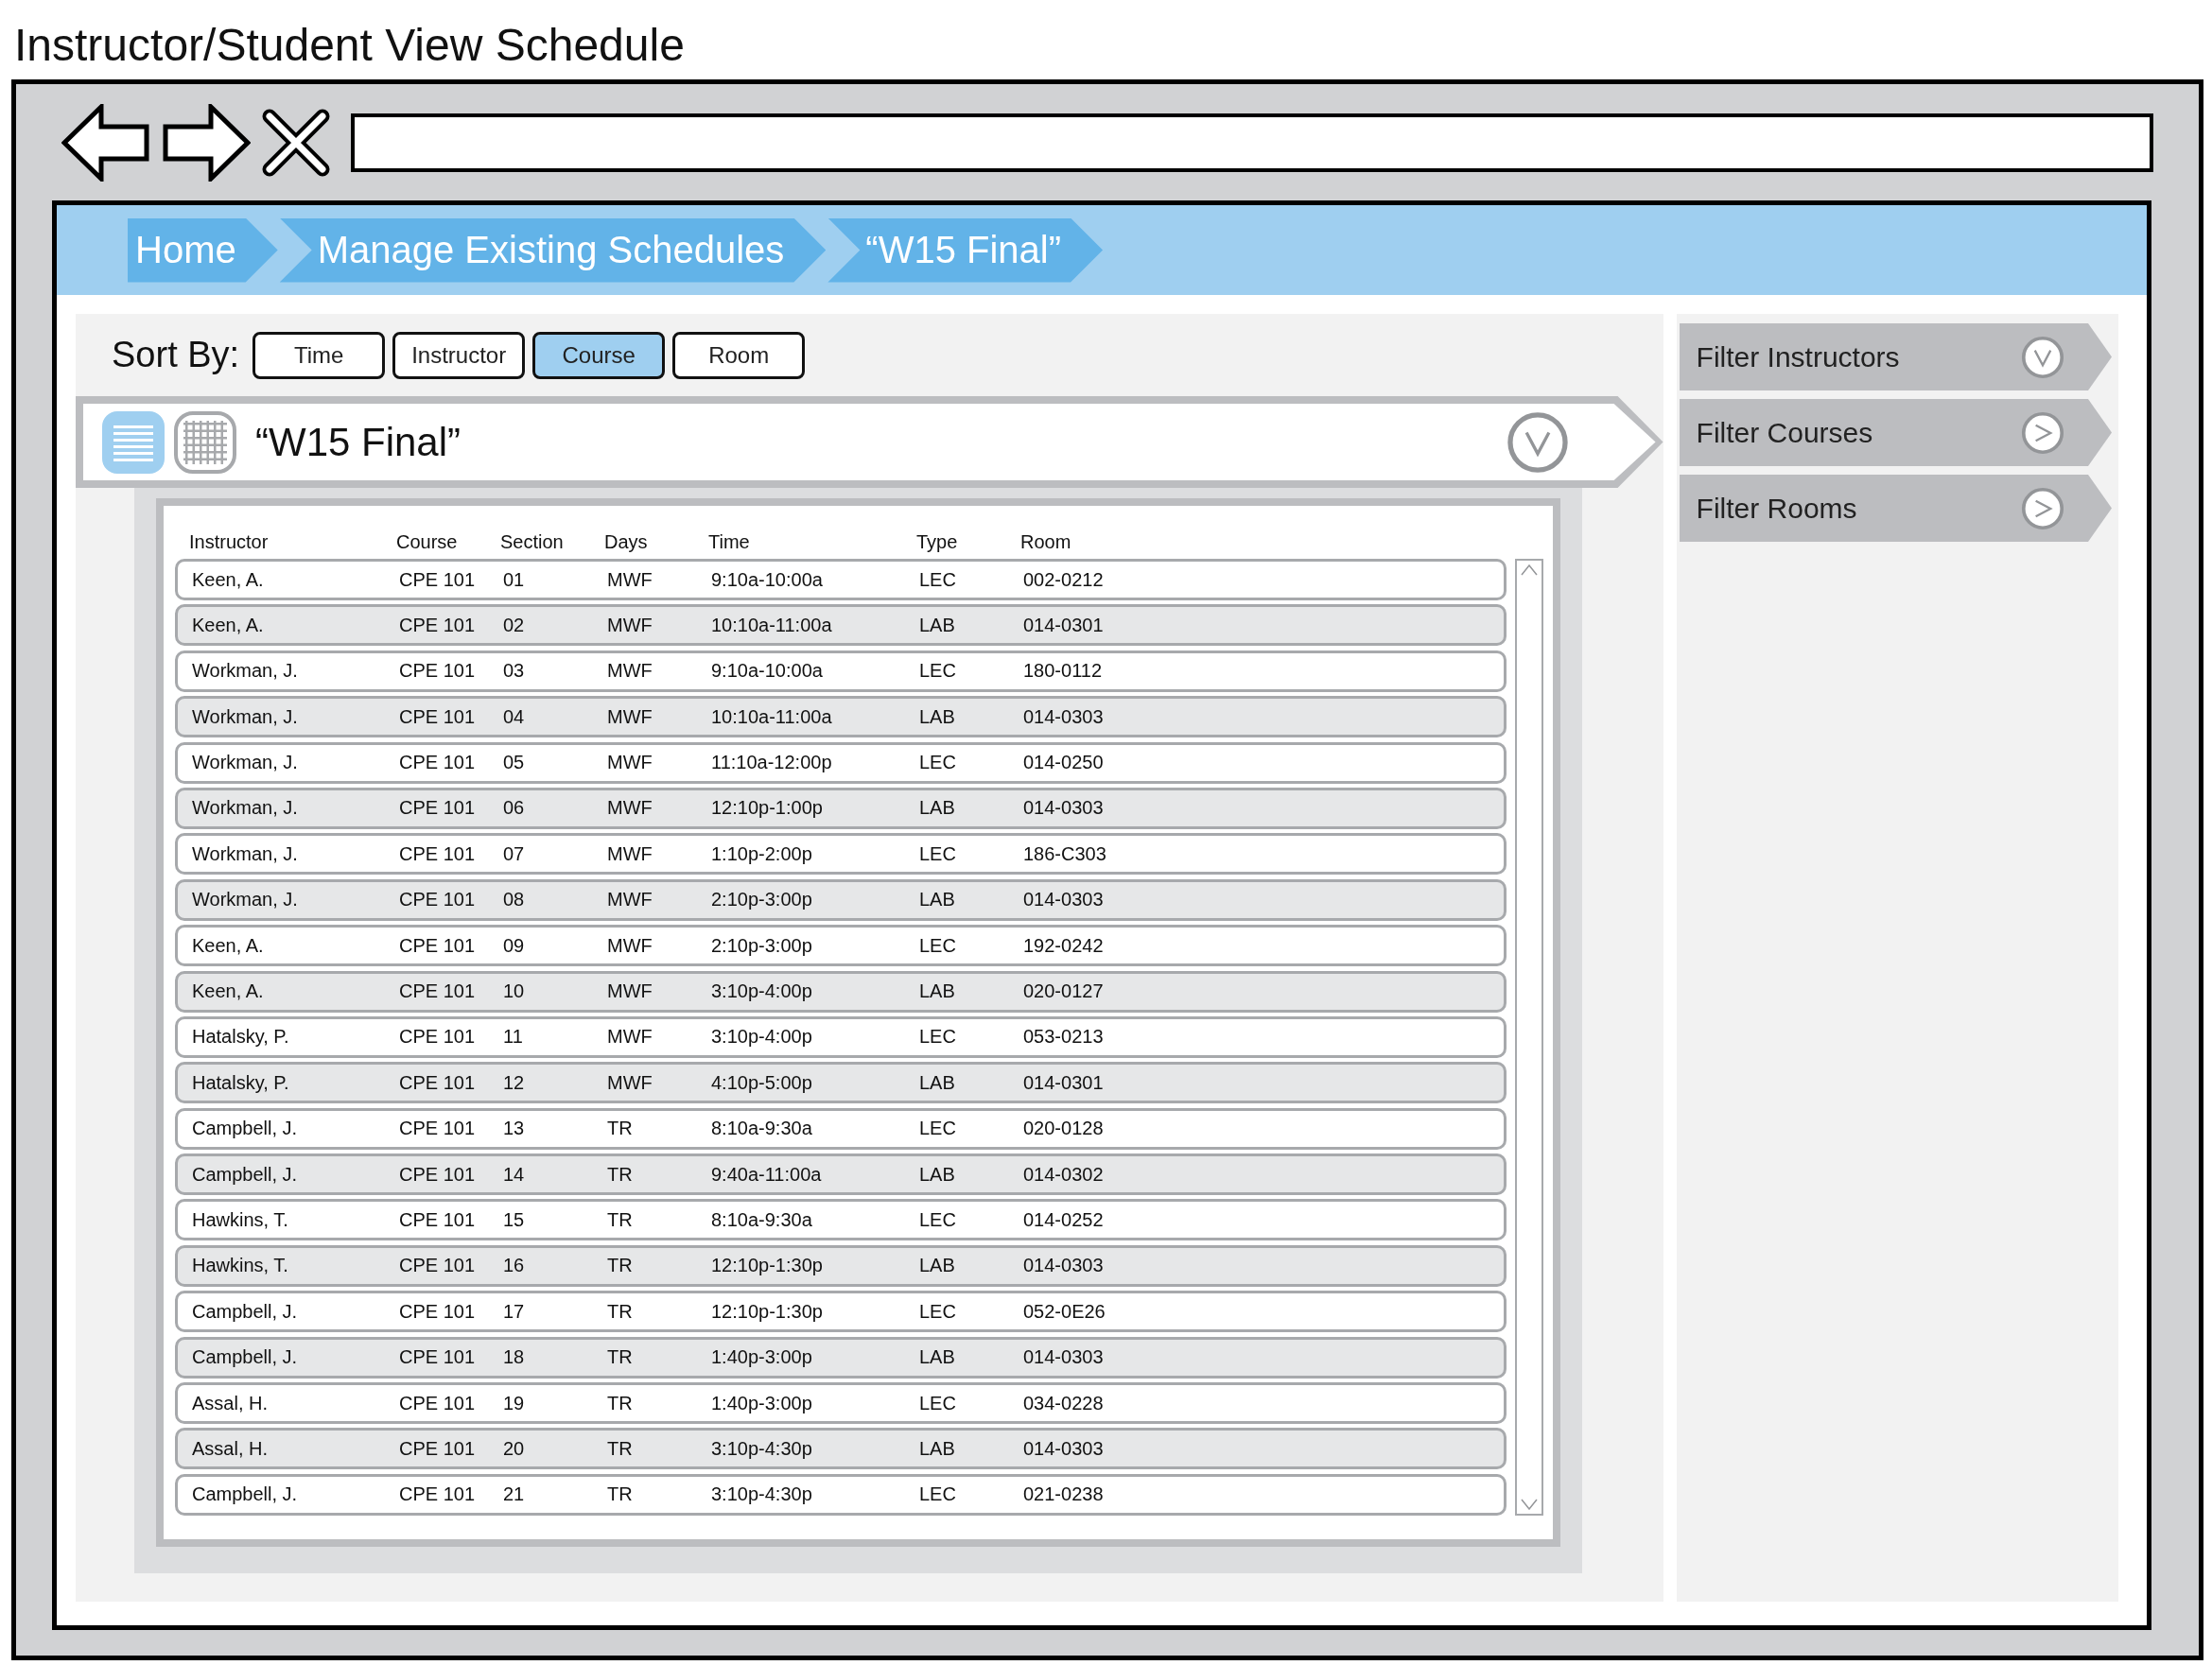 The width and height of the screenshot is (2212, 1665). What do you see at coordinates (841, 1357) in the screenshot?
I see `table-row: Campbell, J. CPE 101 18 TR 1:40p-3:00p LAB 014-0303` at bounding box center [841, 1357].